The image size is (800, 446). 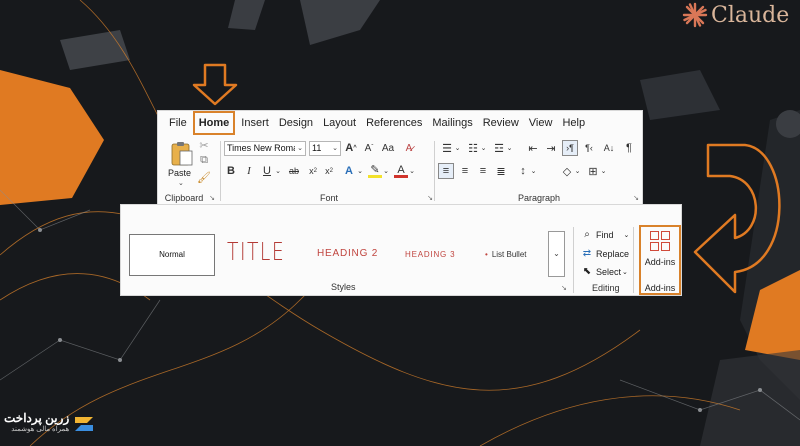 I want to click on underline-icon: U, so click(x=267, y=171).